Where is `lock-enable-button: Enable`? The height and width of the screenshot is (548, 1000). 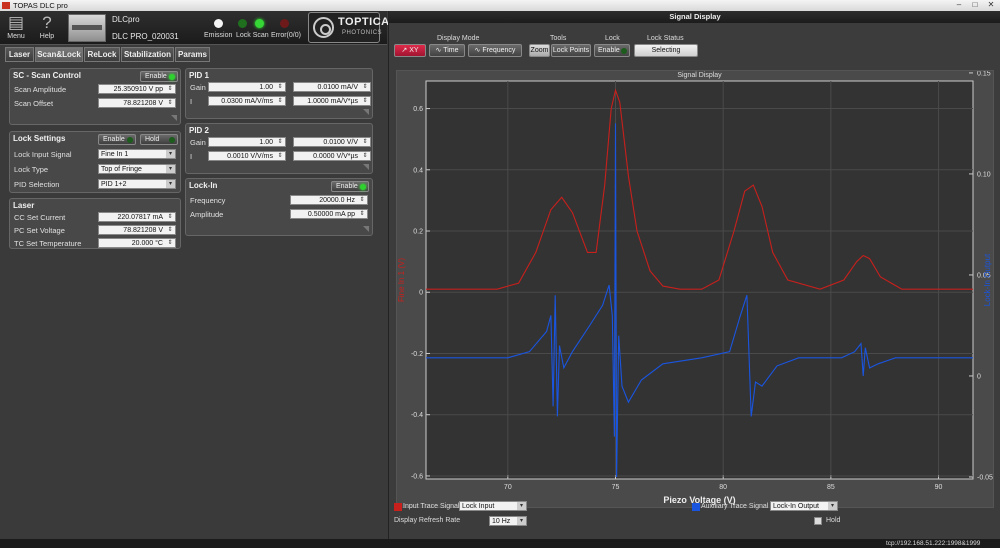
lock-enable-button: Enable is located at coordinates (117, 139).